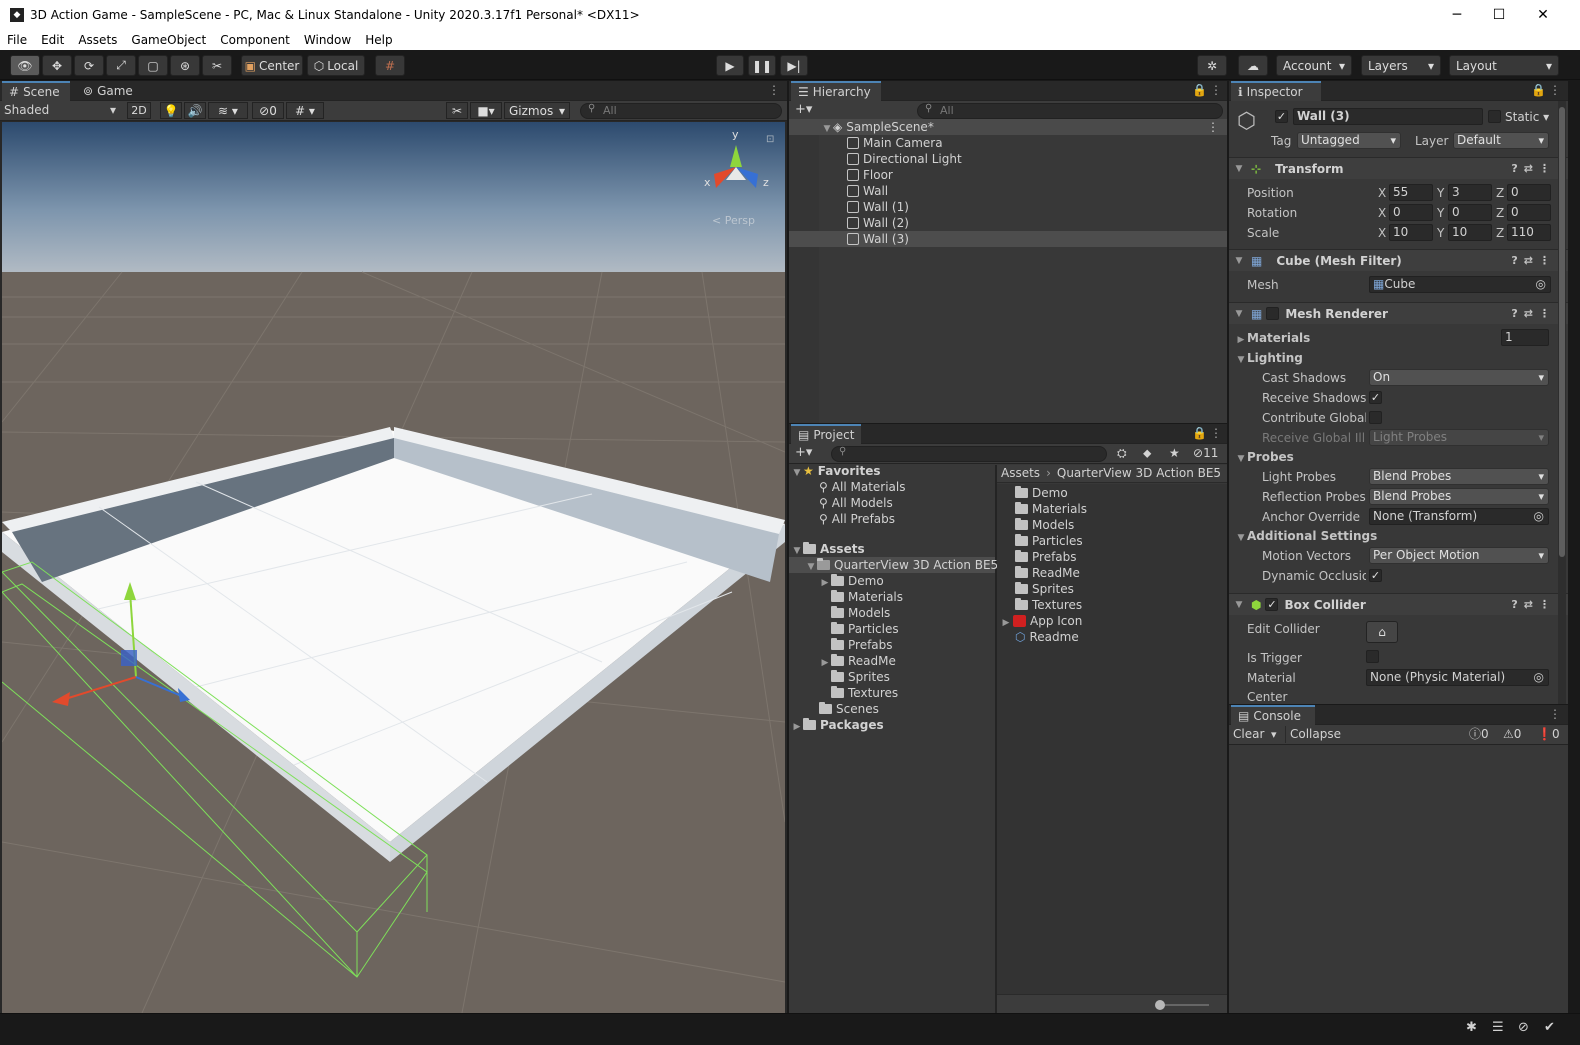 The image size is (1580, 1045). Describe the element at coordinates (1070, 111) in the screenshot. I see `hierarchy-search-input: All` at that location.